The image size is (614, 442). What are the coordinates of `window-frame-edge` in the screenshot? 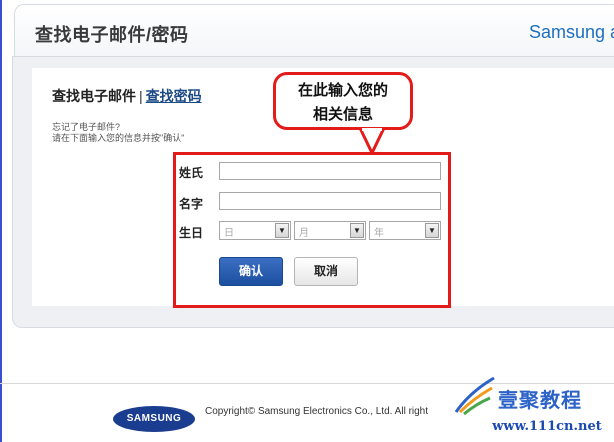 It's located at (1, 221).